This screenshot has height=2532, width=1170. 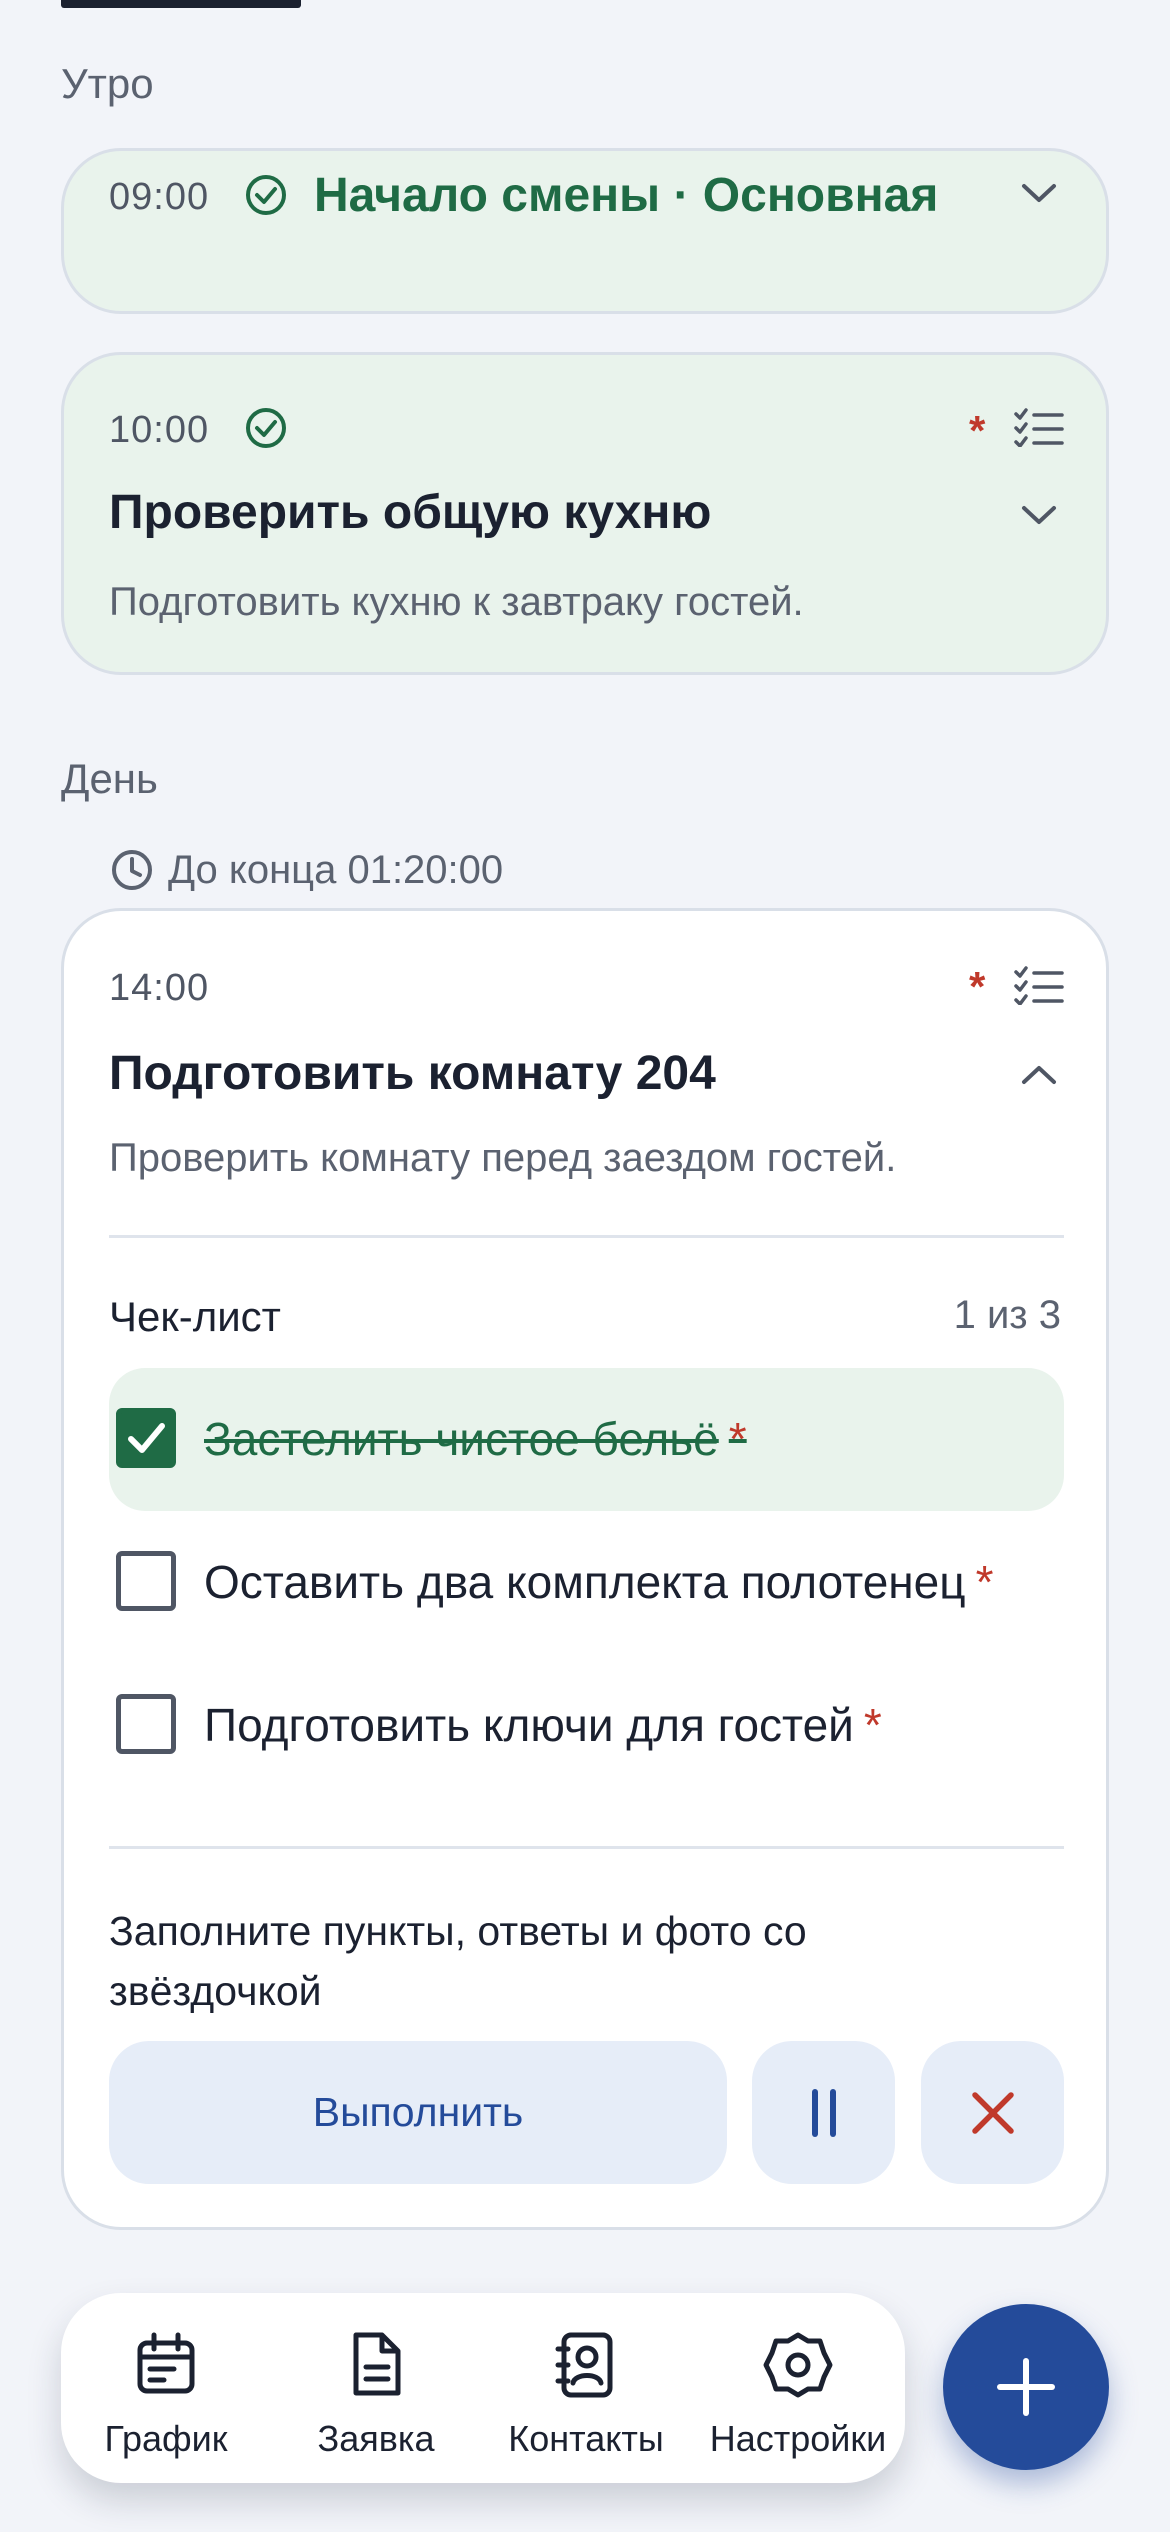 I want to click on checklist-item: Оставить два комплекта полотенец *, so click(x=586, y=1582).